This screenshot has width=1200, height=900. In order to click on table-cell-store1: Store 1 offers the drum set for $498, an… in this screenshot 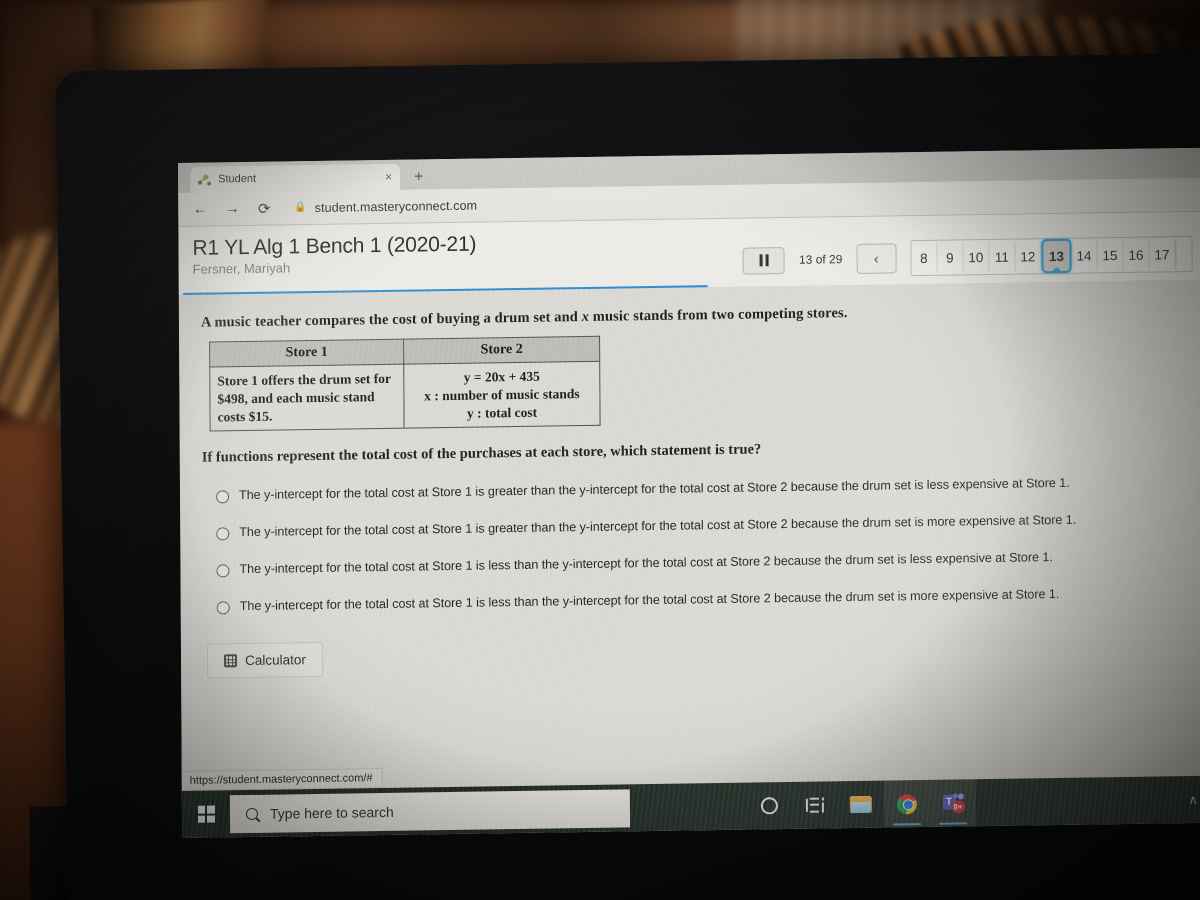, I will do `click(307, 398)`.